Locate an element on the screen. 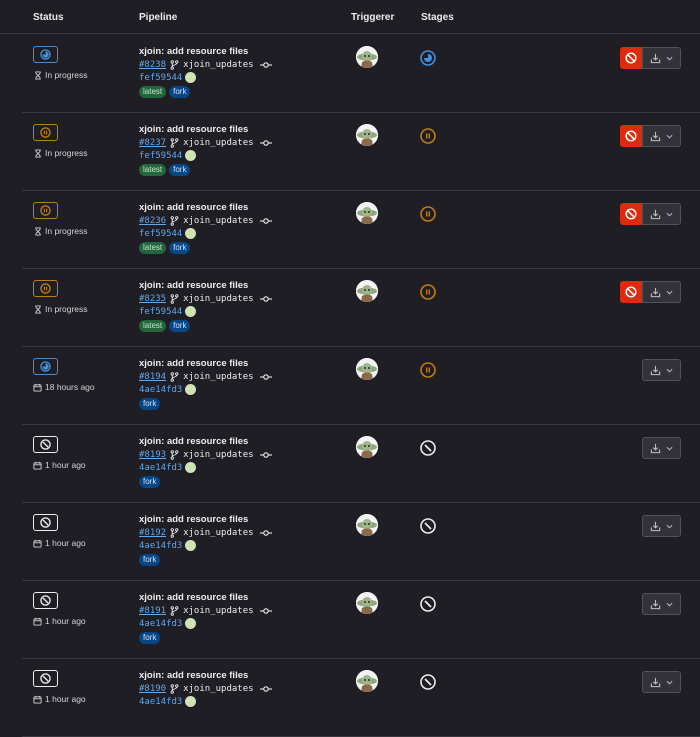  pipeline-tags: fork is located at coordinates (150, 638).